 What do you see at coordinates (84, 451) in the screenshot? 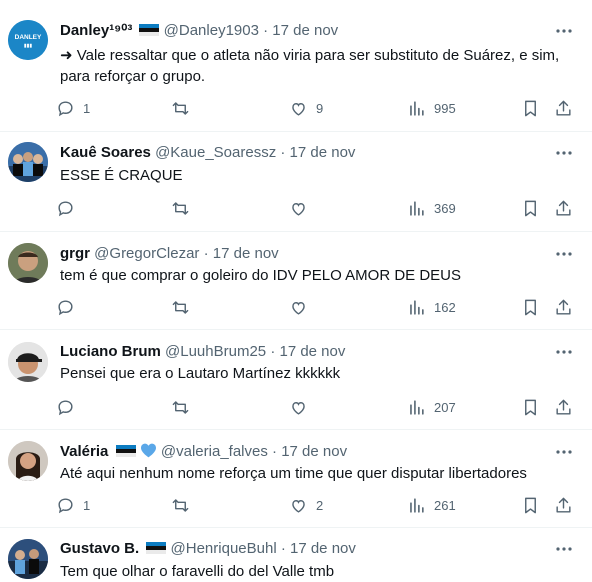
I see `display-name: Valéria` at bounding box center [84, 451].